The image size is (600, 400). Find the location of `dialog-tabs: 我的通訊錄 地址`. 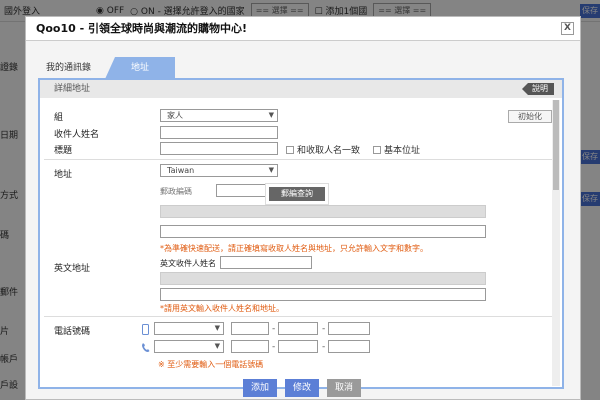

dialog-tabs: 我的通訊錄 地址 is located at coordinates (107, 68).